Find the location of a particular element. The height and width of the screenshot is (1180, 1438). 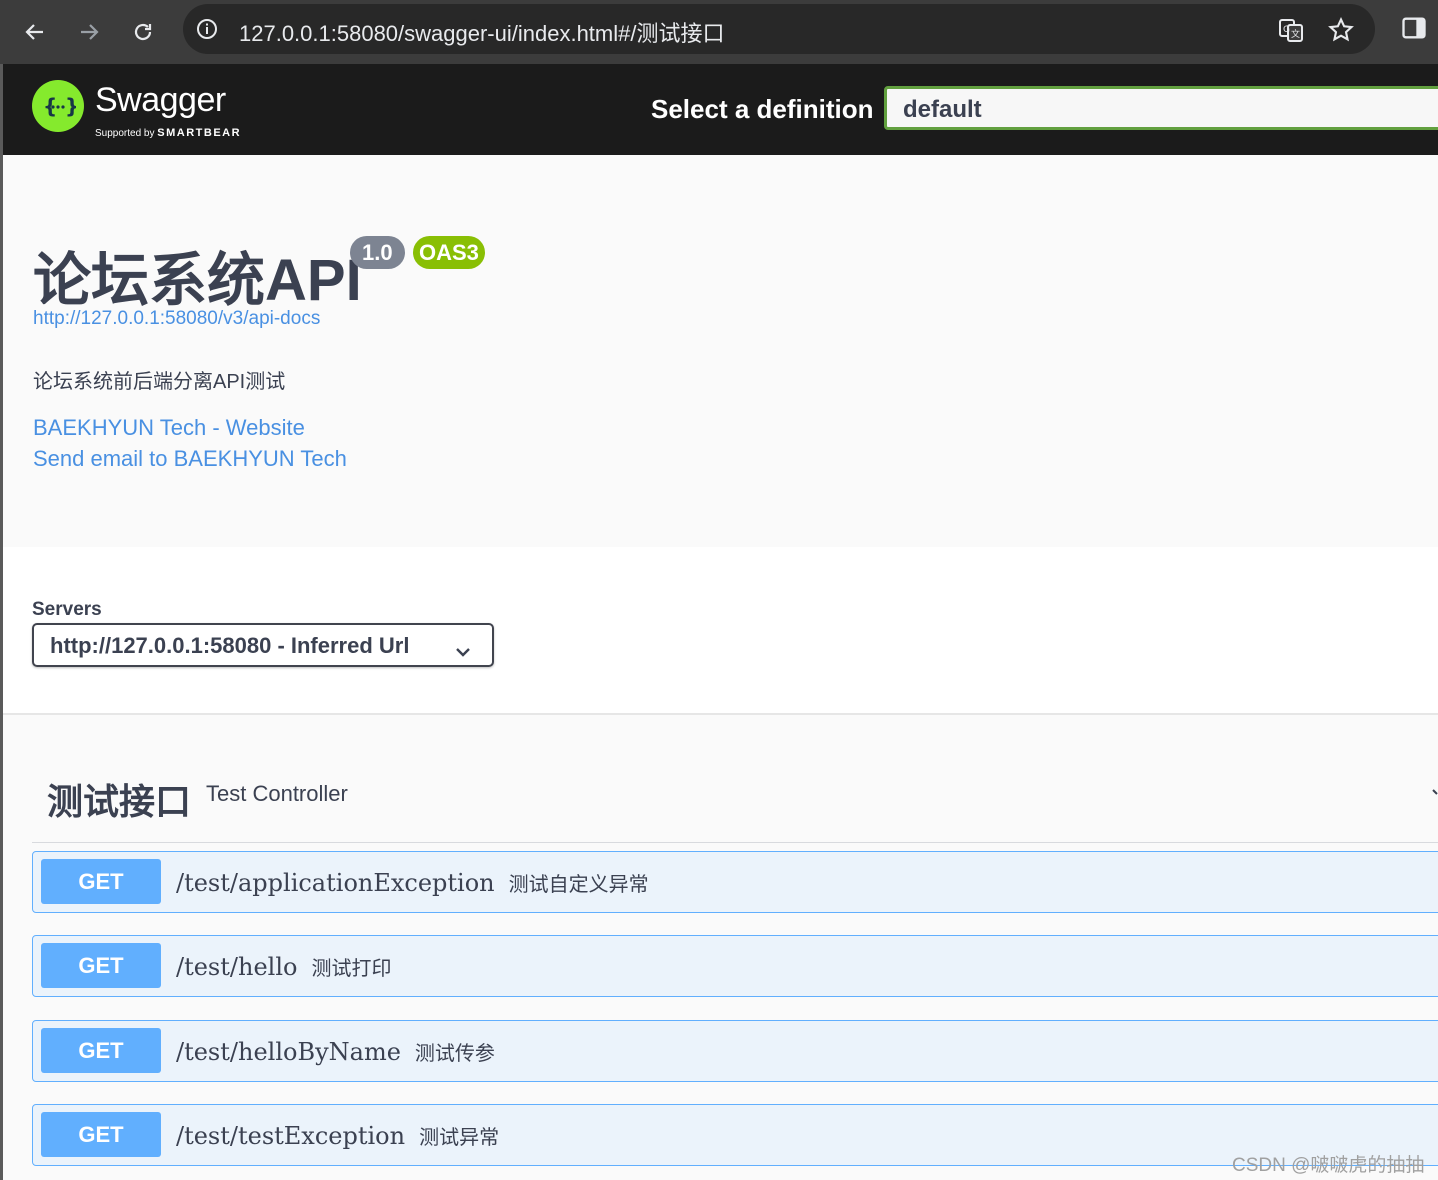

operation-path: /test/applicationException is located at coordinates (335, 883).